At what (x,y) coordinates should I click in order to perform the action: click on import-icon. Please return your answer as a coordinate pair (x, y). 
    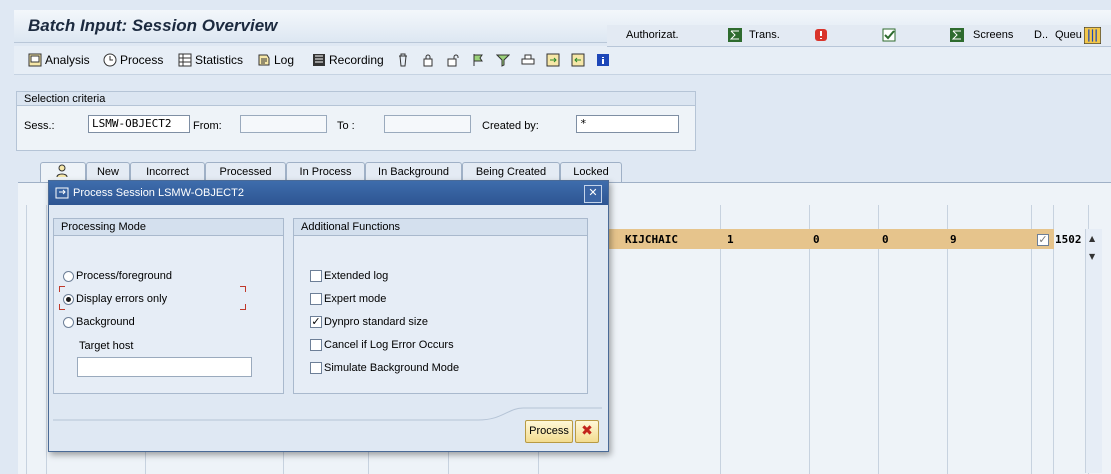
    Looking at the image, I should click on (578, 60).